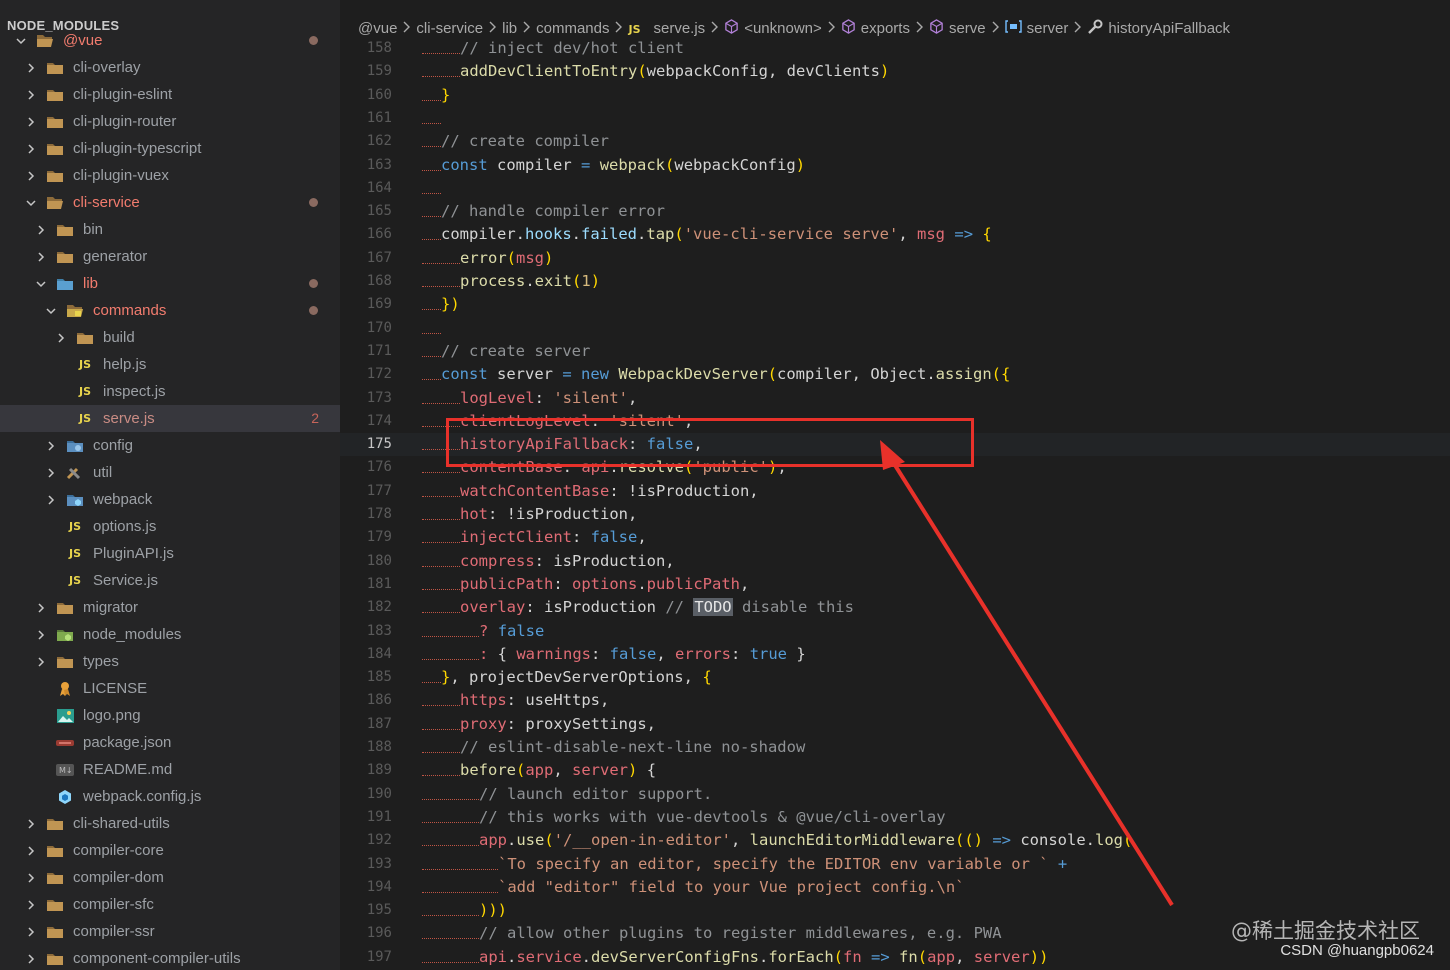 The image size is (1450, 970). I want to click on code-line: 186 https: useHttps,, so click(895, 700).